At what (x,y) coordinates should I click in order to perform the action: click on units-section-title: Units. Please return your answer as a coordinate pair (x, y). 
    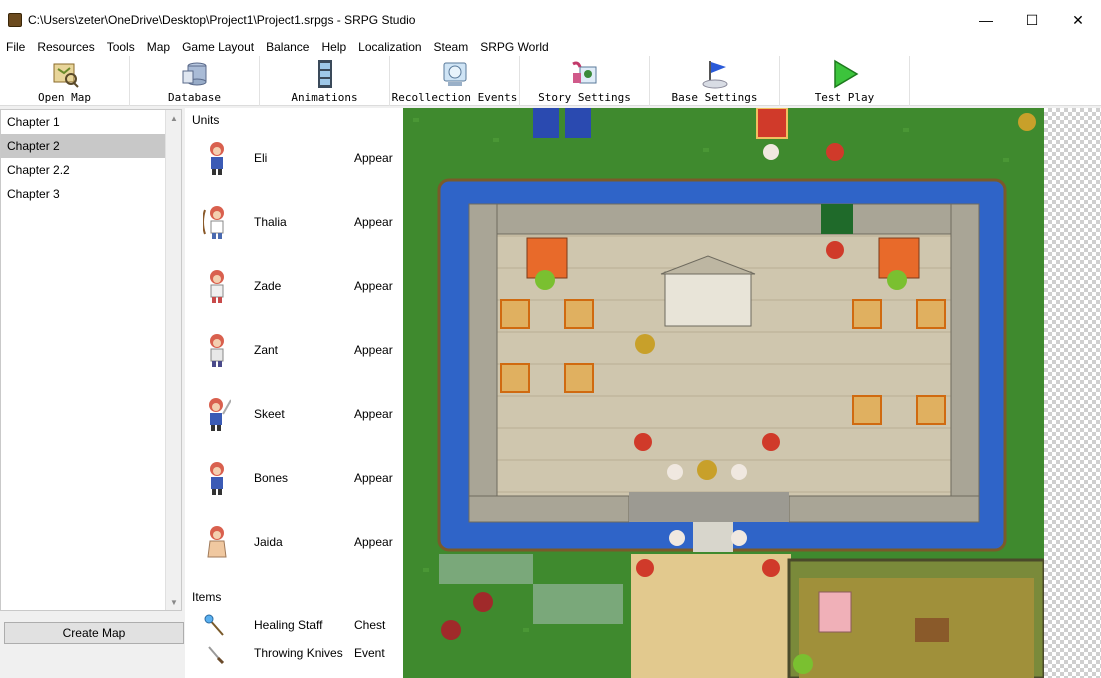
    Looking at the image, I should click on (206, 120).